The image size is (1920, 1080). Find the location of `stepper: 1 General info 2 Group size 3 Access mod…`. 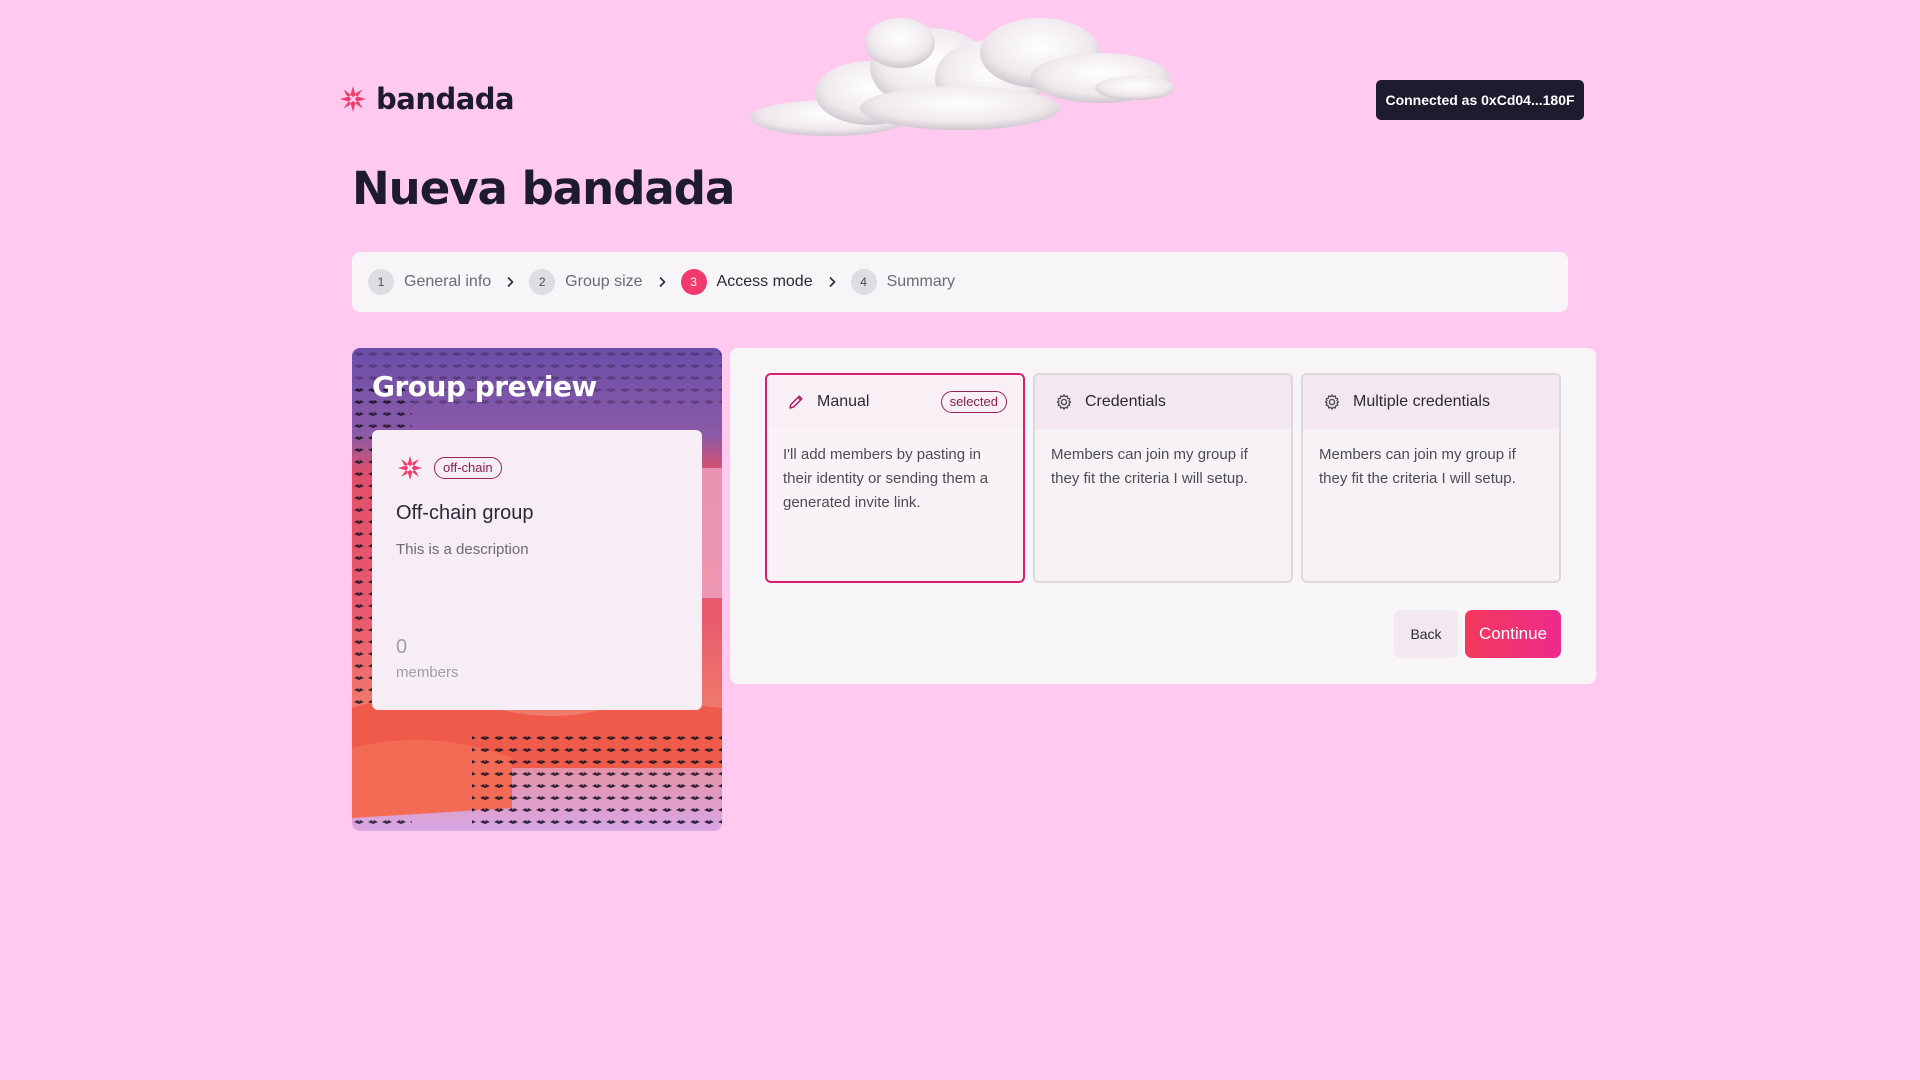

stepper: 1 General info 2 Group size 3 Access mod… is located at coordinates (960, 282).